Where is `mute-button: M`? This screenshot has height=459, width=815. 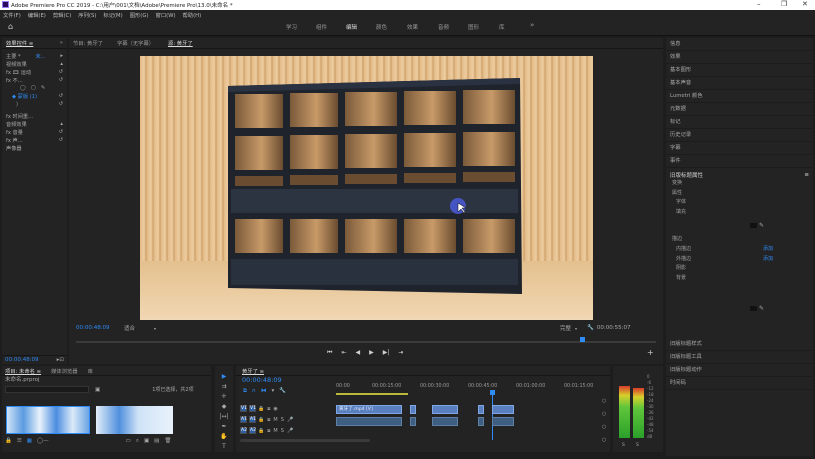
mute-button: M is located at coordinates (275, 431).